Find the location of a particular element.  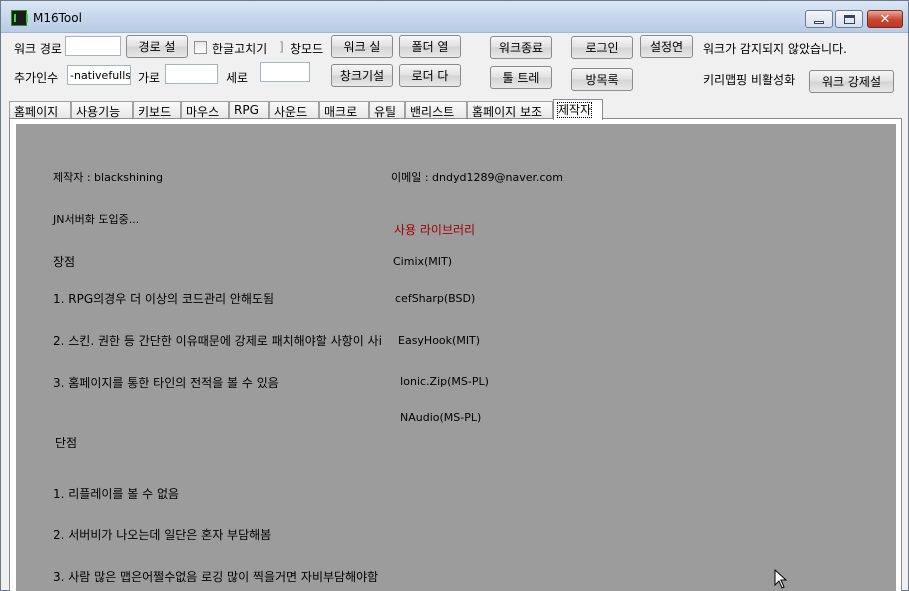

window-mode-label: 창모드 is located at coordinates (307, 49).